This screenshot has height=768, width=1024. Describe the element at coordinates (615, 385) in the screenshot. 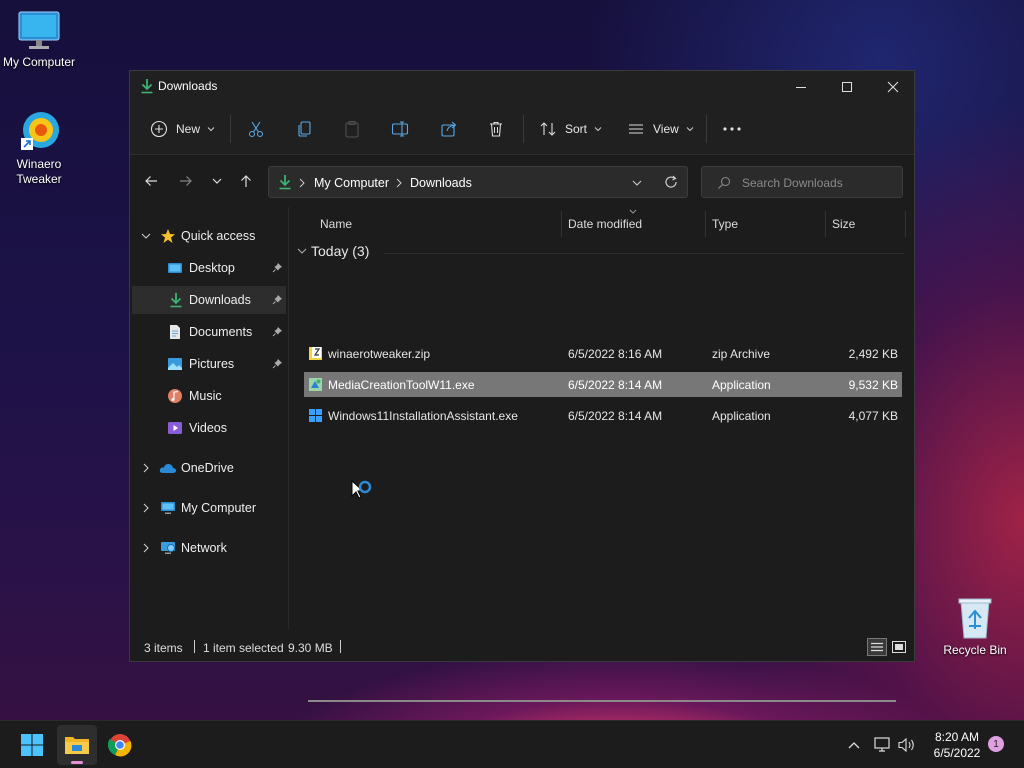

I see `file-date: 6/5/2022 8:14 AM` at that location.